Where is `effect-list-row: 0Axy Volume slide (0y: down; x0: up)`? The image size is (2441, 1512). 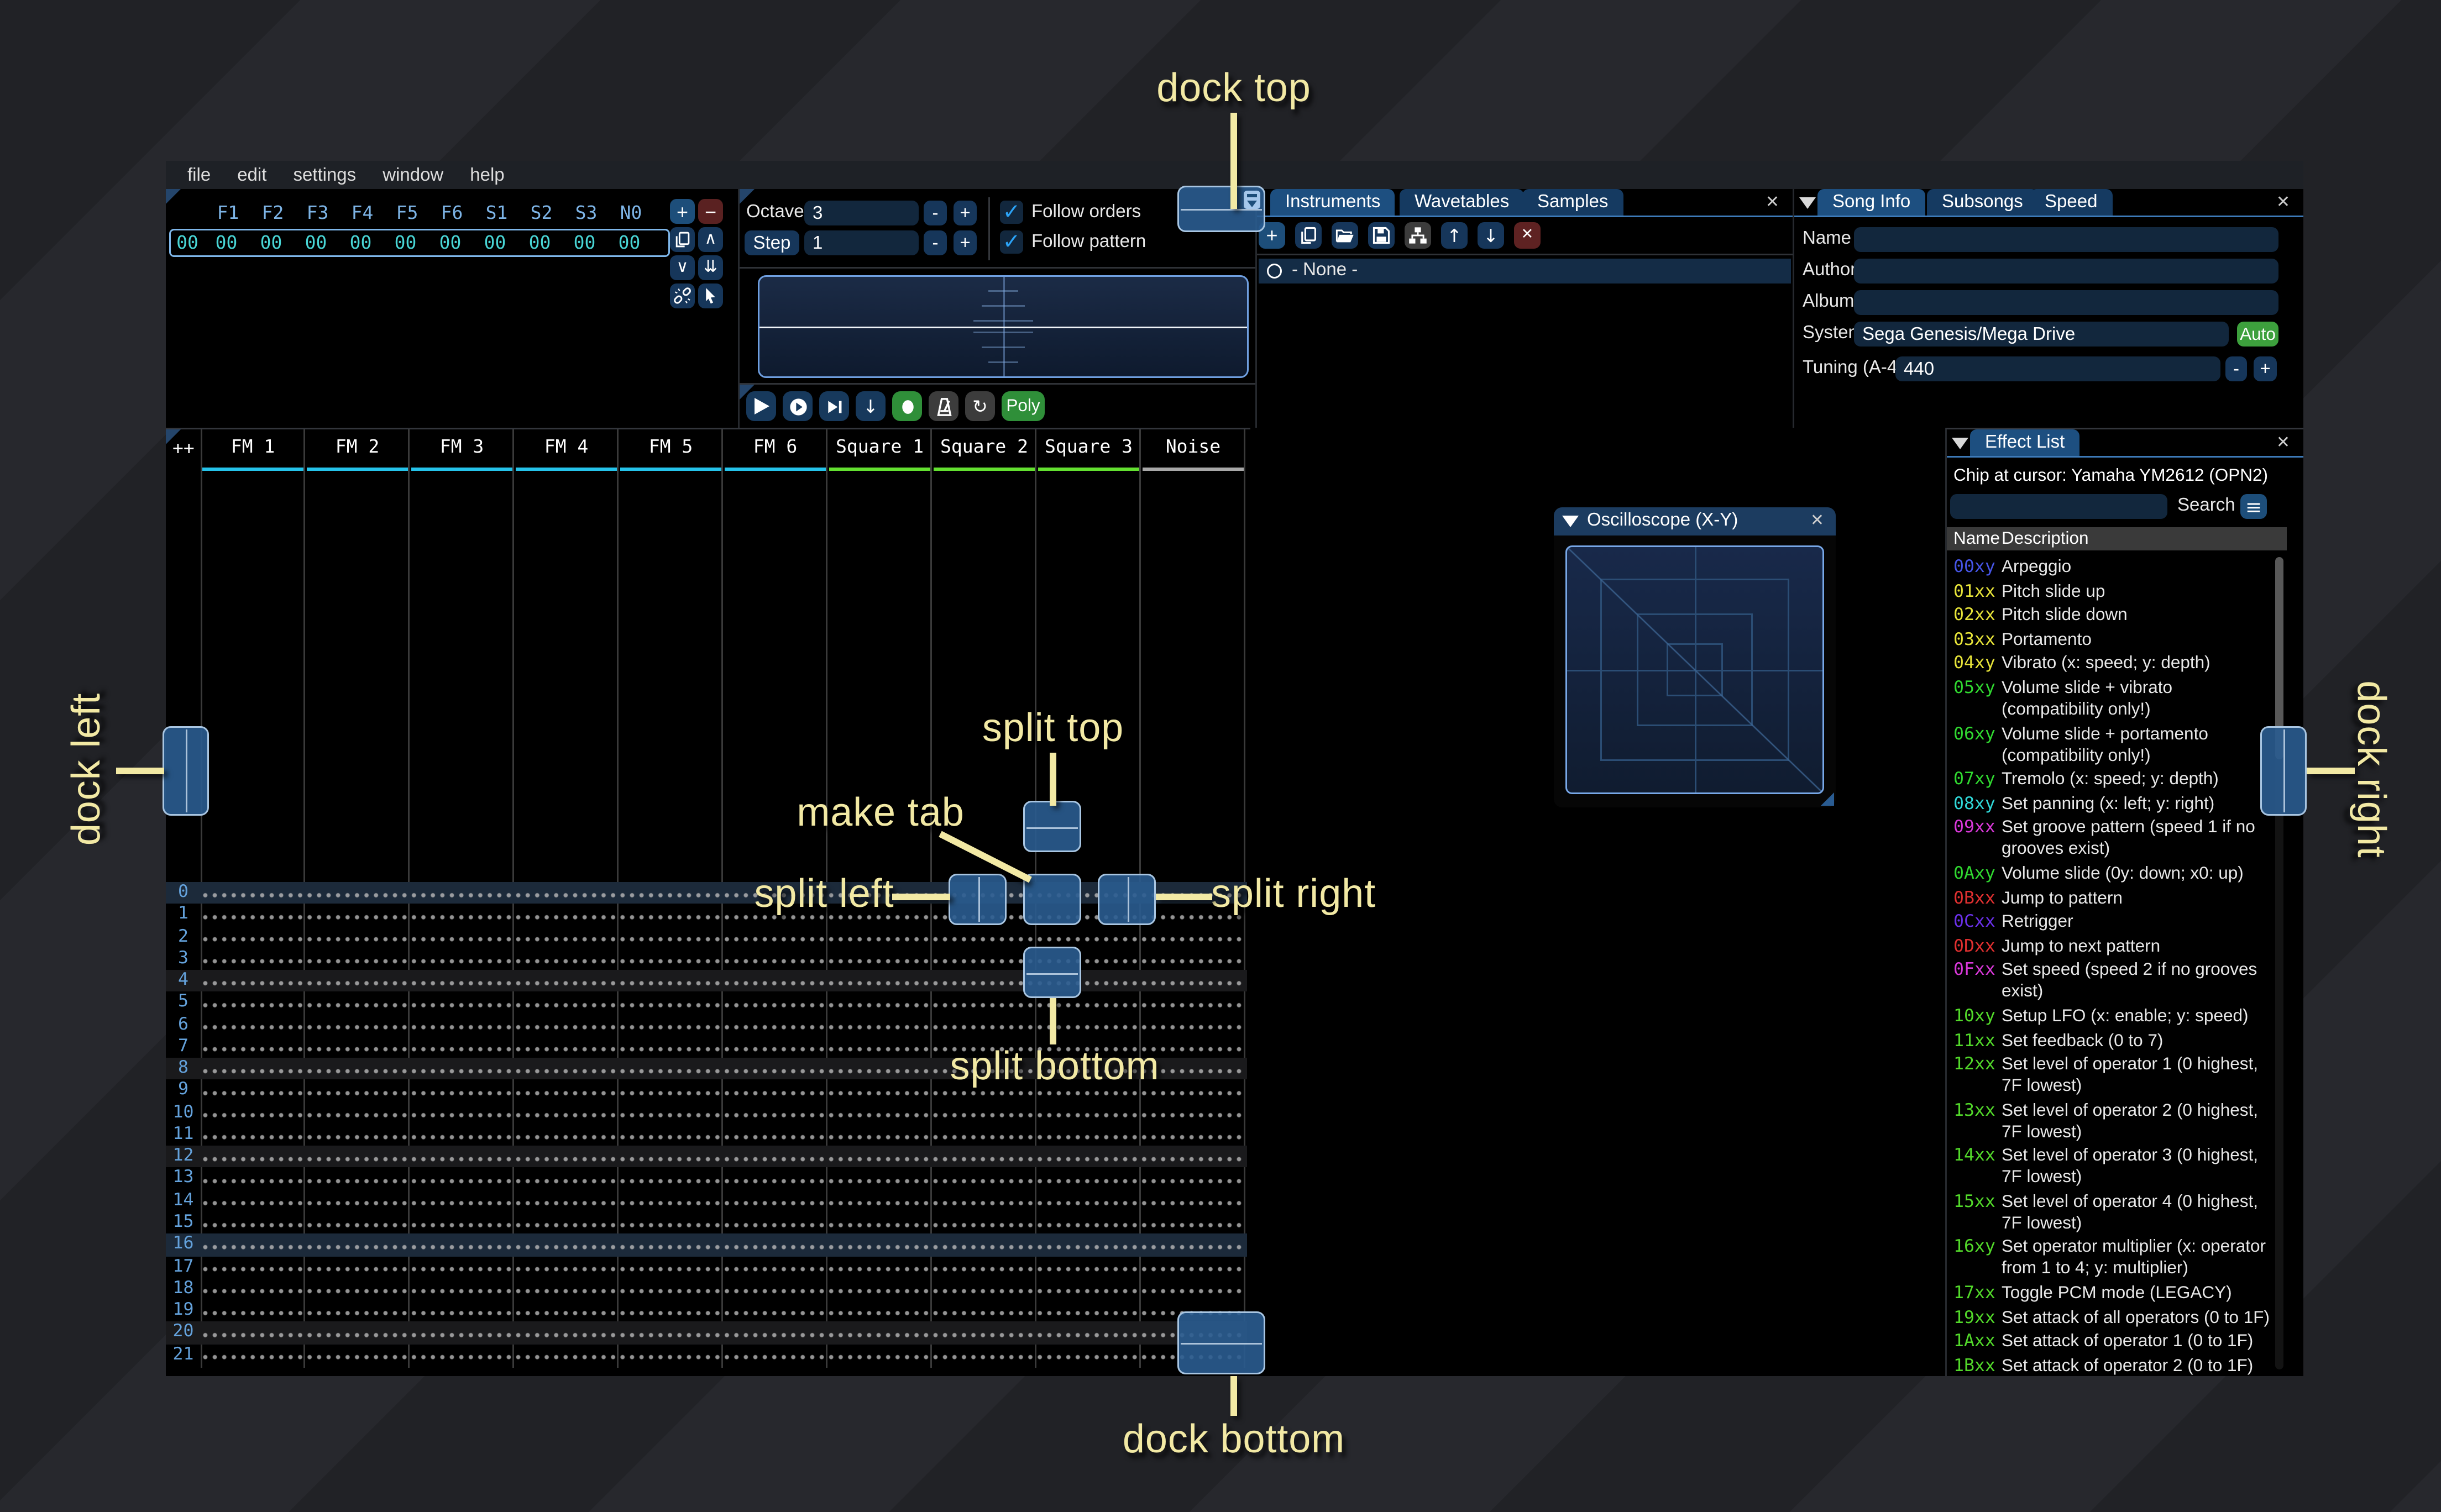
effect-list-row: 0Axy Volume slide (0y: down; x0: up) is located at coordinates (2113, 874).